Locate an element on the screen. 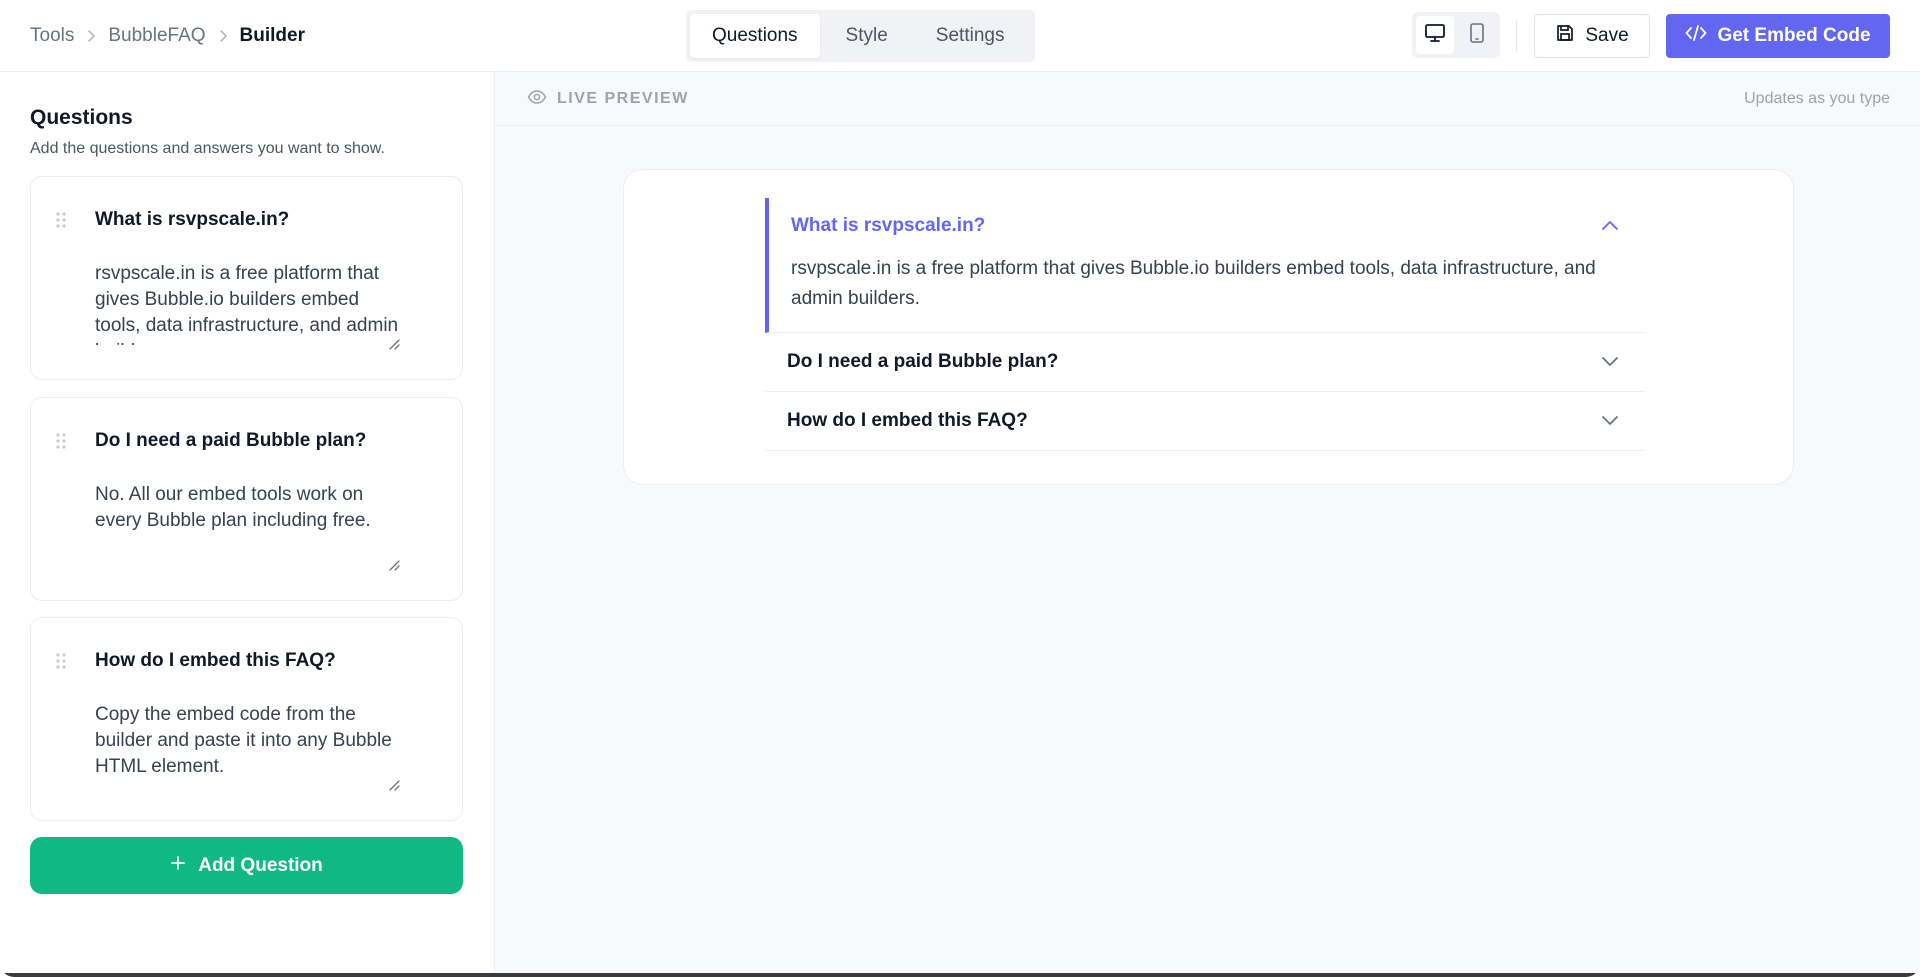 Image resolution: width=1920 pixels, height=977 pixels. add-question-button: Add Question is located at coordinates (246, 865).